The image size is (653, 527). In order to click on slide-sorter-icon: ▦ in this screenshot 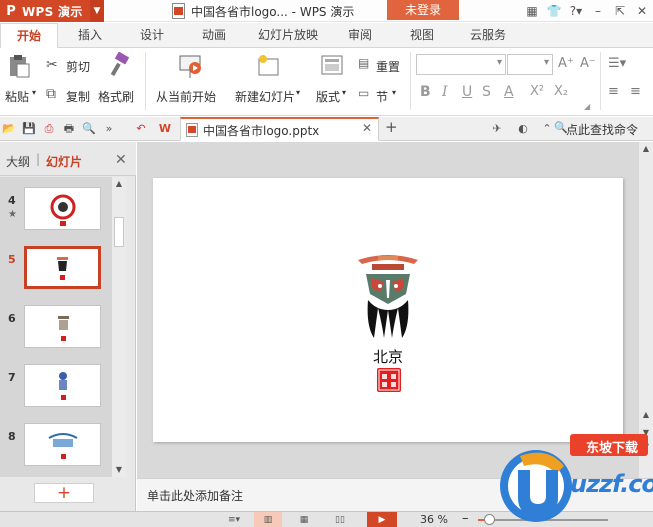, I will do `click(304, 519)`.